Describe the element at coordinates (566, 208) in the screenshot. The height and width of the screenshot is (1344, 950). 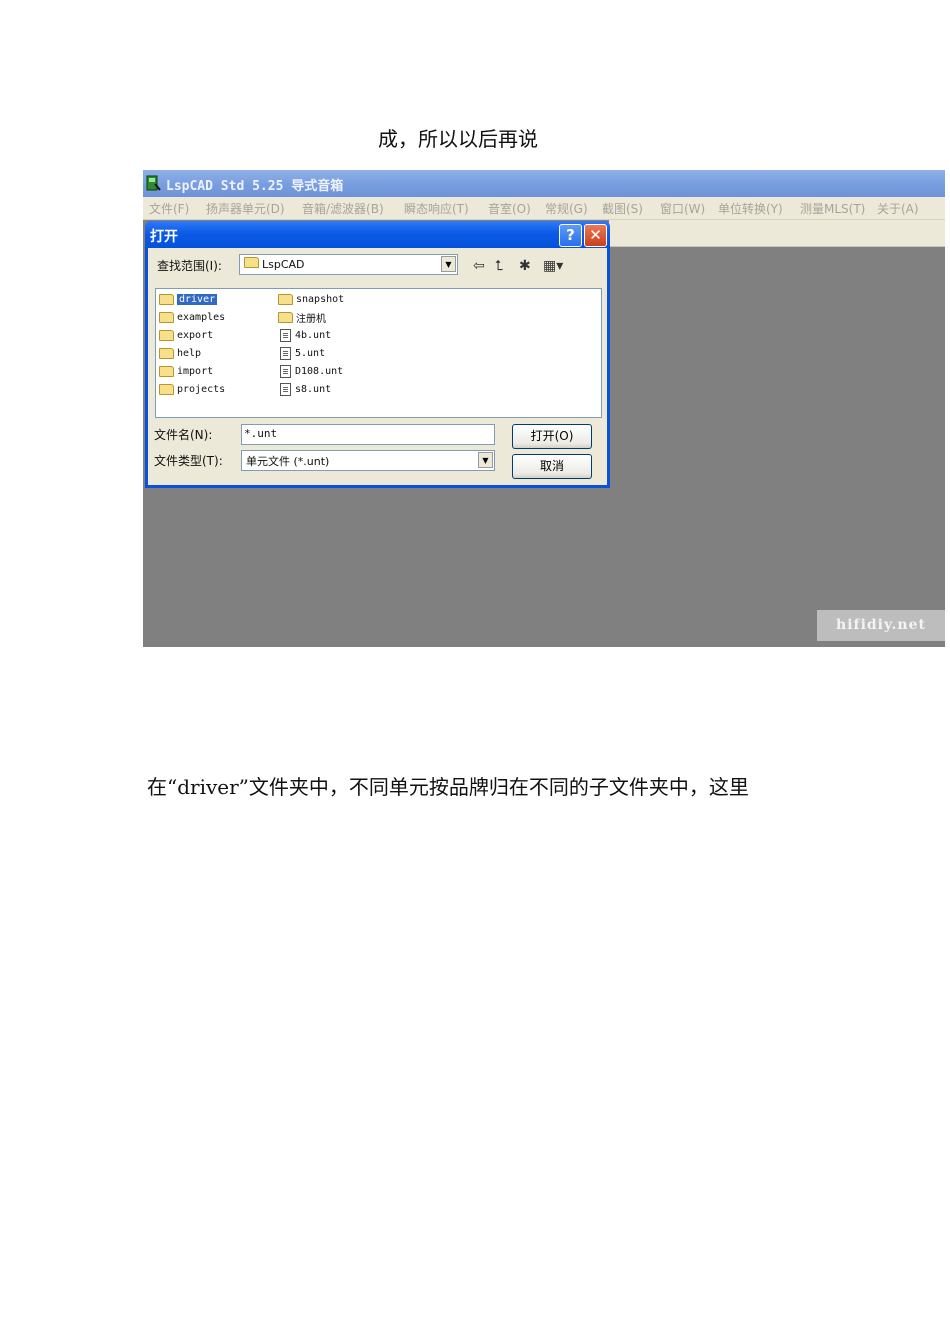
I see `menu-general: 常规(G)` at that location.